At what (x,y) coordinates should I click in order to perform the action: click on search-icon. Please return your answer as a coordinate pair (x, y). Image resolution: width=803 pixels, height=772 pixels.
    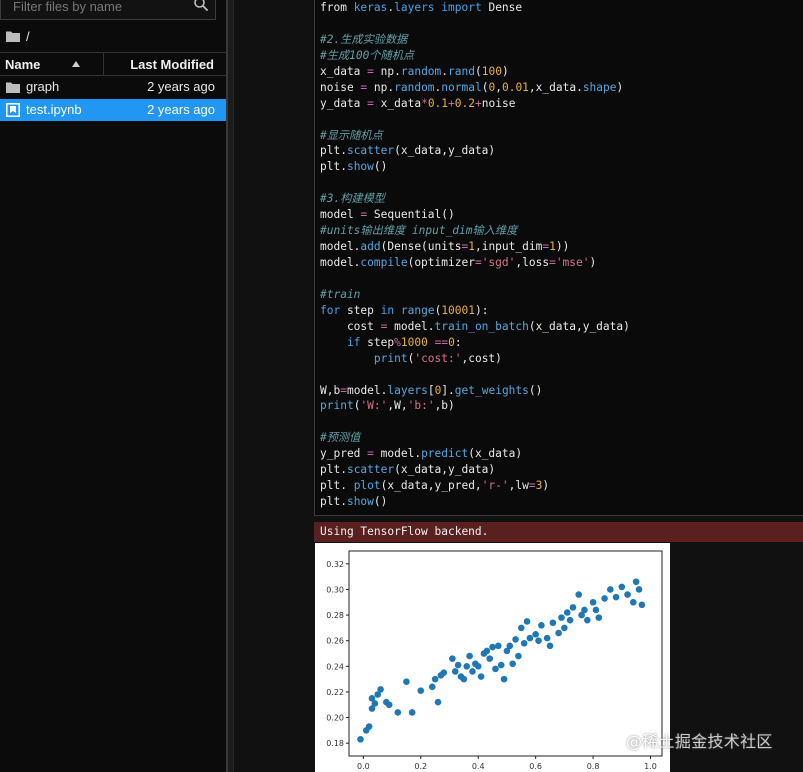
    Looking at the image, I should click on (201, 6).